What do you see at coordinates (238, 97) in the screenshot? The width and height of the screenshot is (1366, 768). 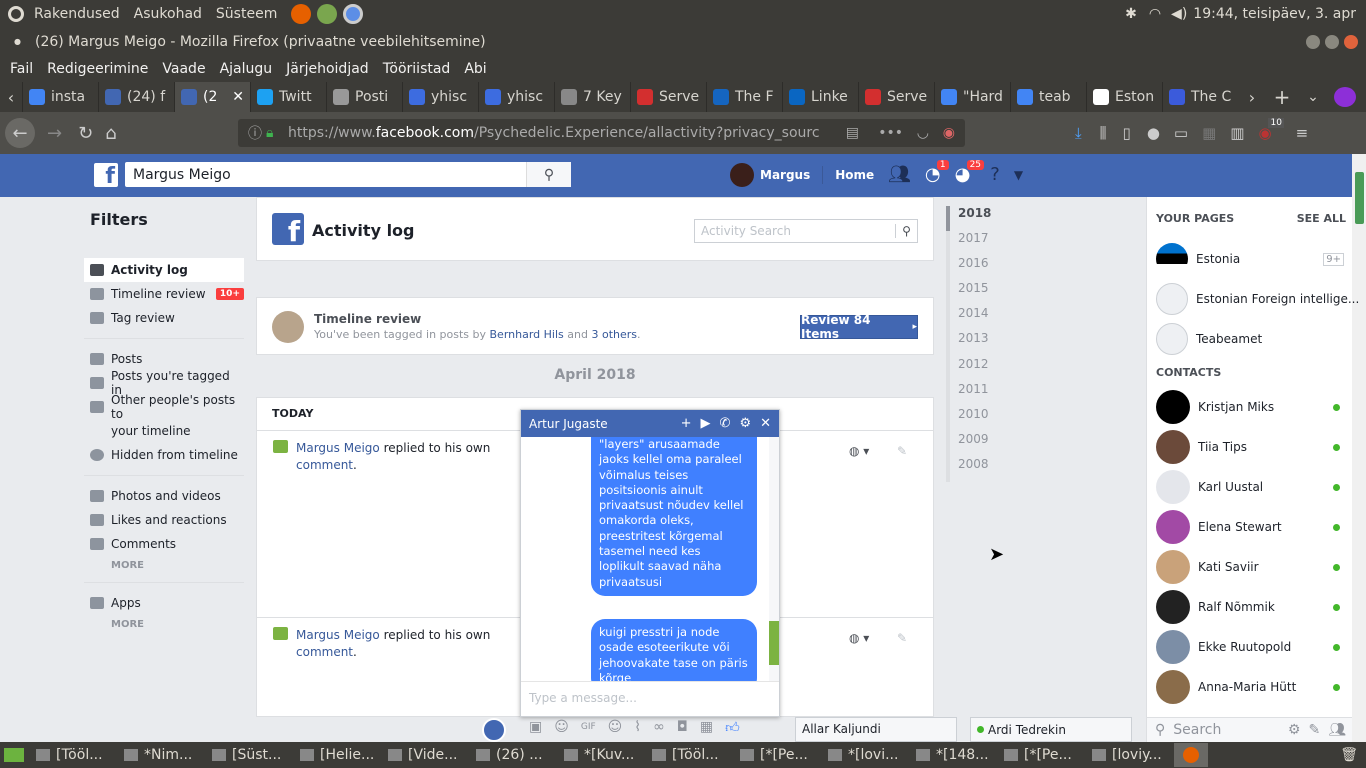 I see `tab-close-icon: ✕` at bounding box center [238, 97].